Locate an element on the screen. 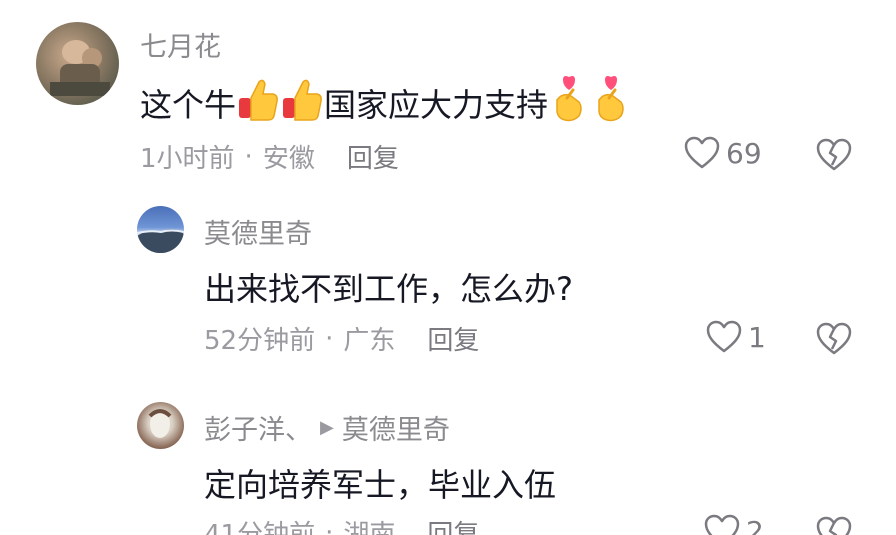 The height and width of the screenshot is (535, 896). comment-text: 出来找不到工作，怎么办? is located at coordinates (388, 289).